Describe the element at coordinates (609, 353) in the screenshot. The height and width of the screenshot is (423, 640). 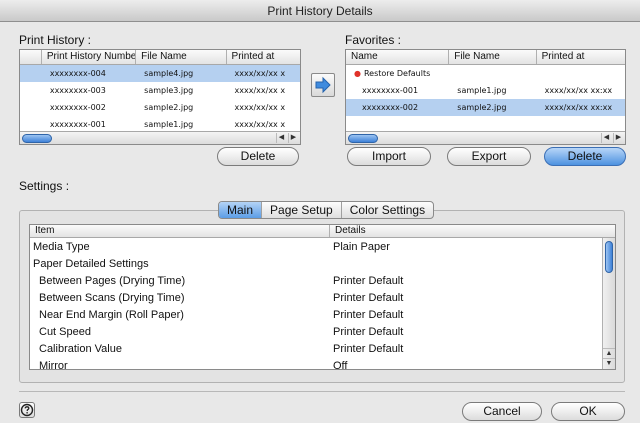
I see `scroll-up-icon: ▲` at that location.